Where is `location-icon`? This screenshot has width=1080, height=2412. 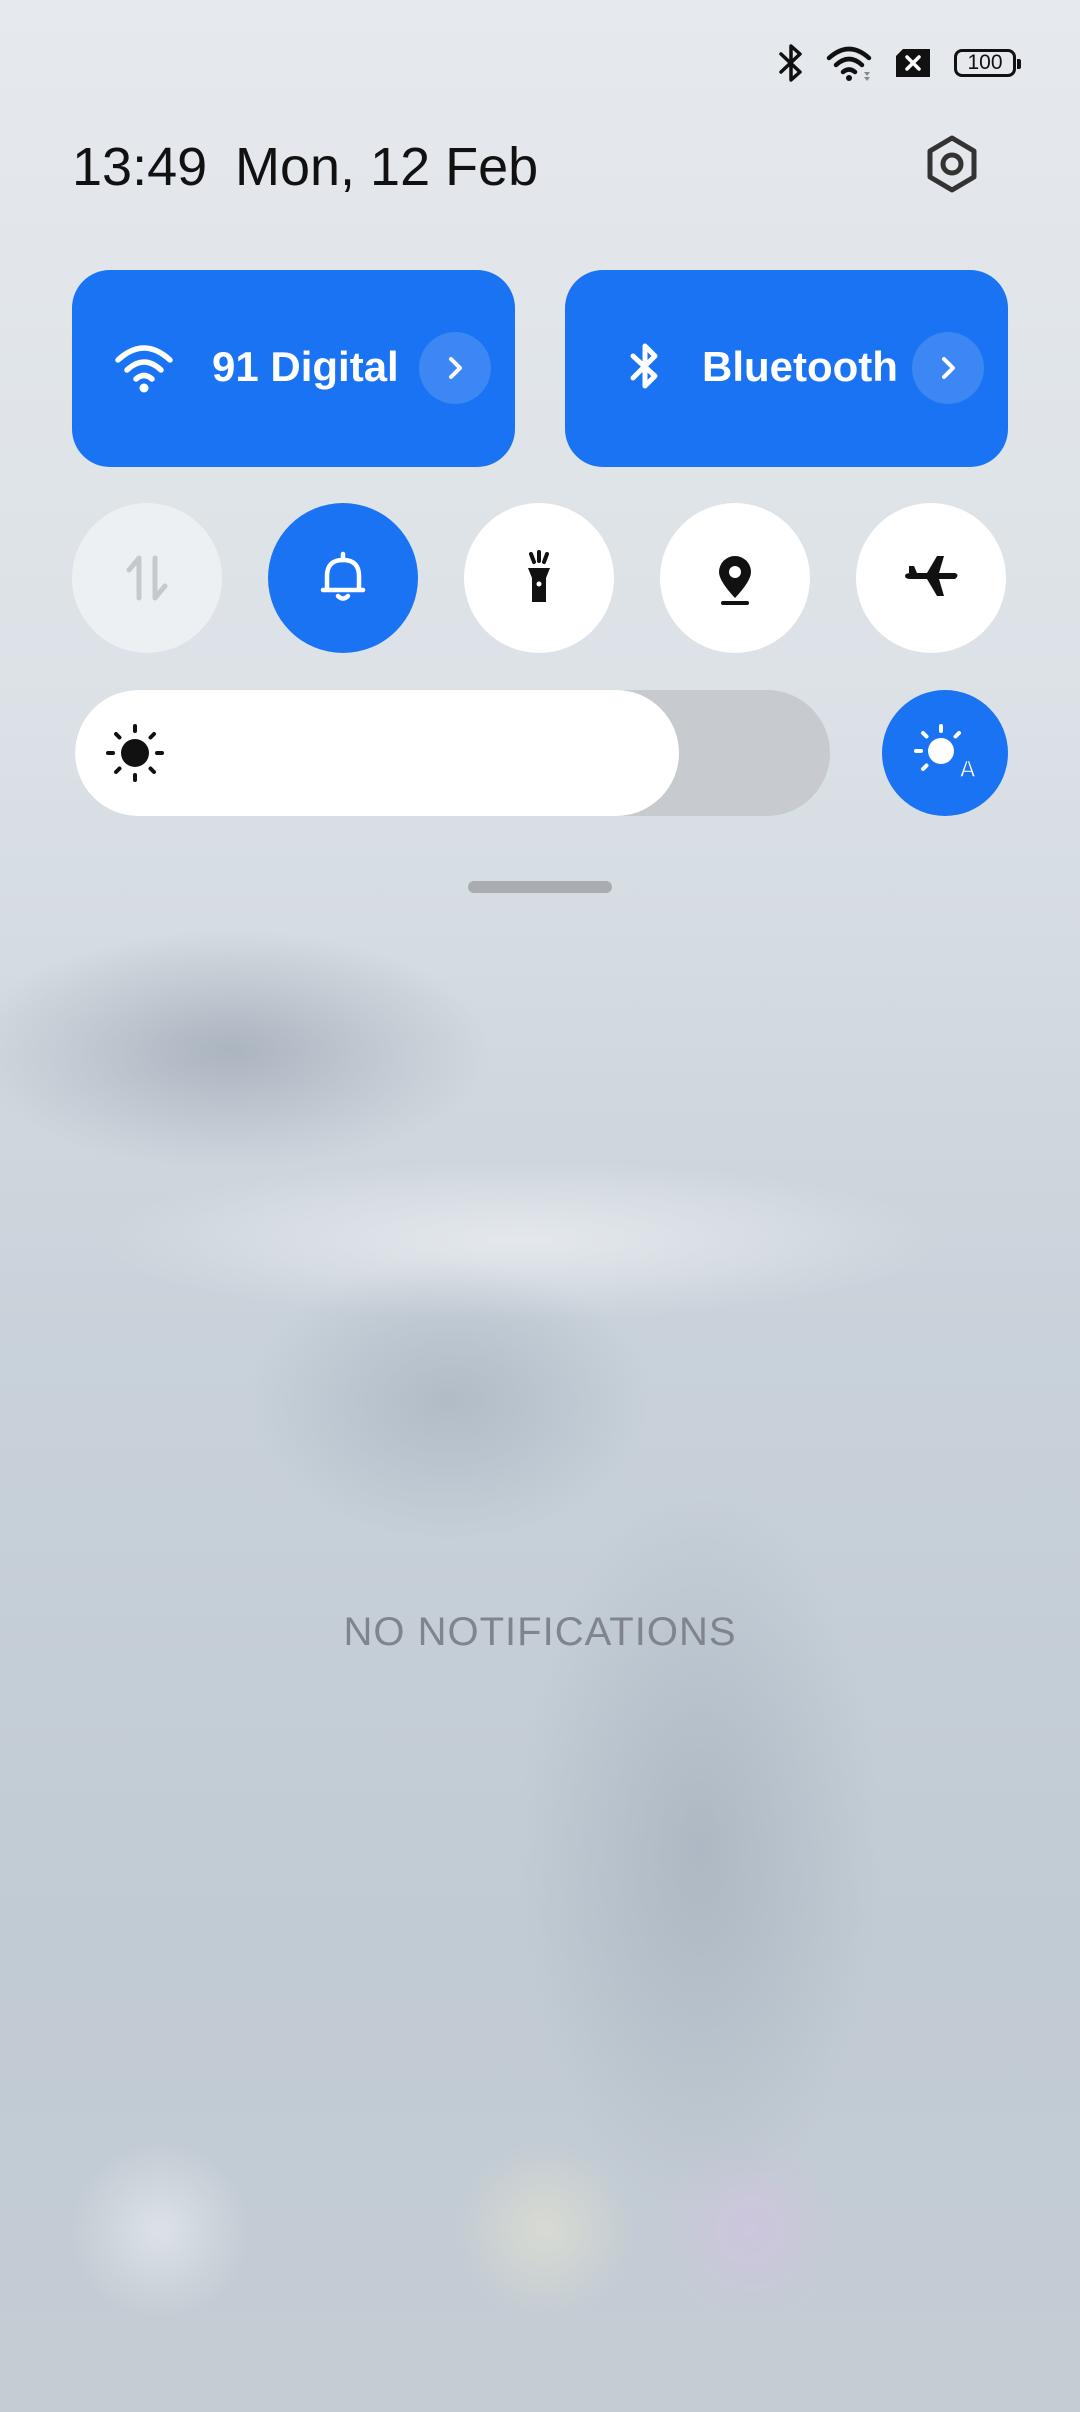 location-icon is located at coordinates (735, 580).